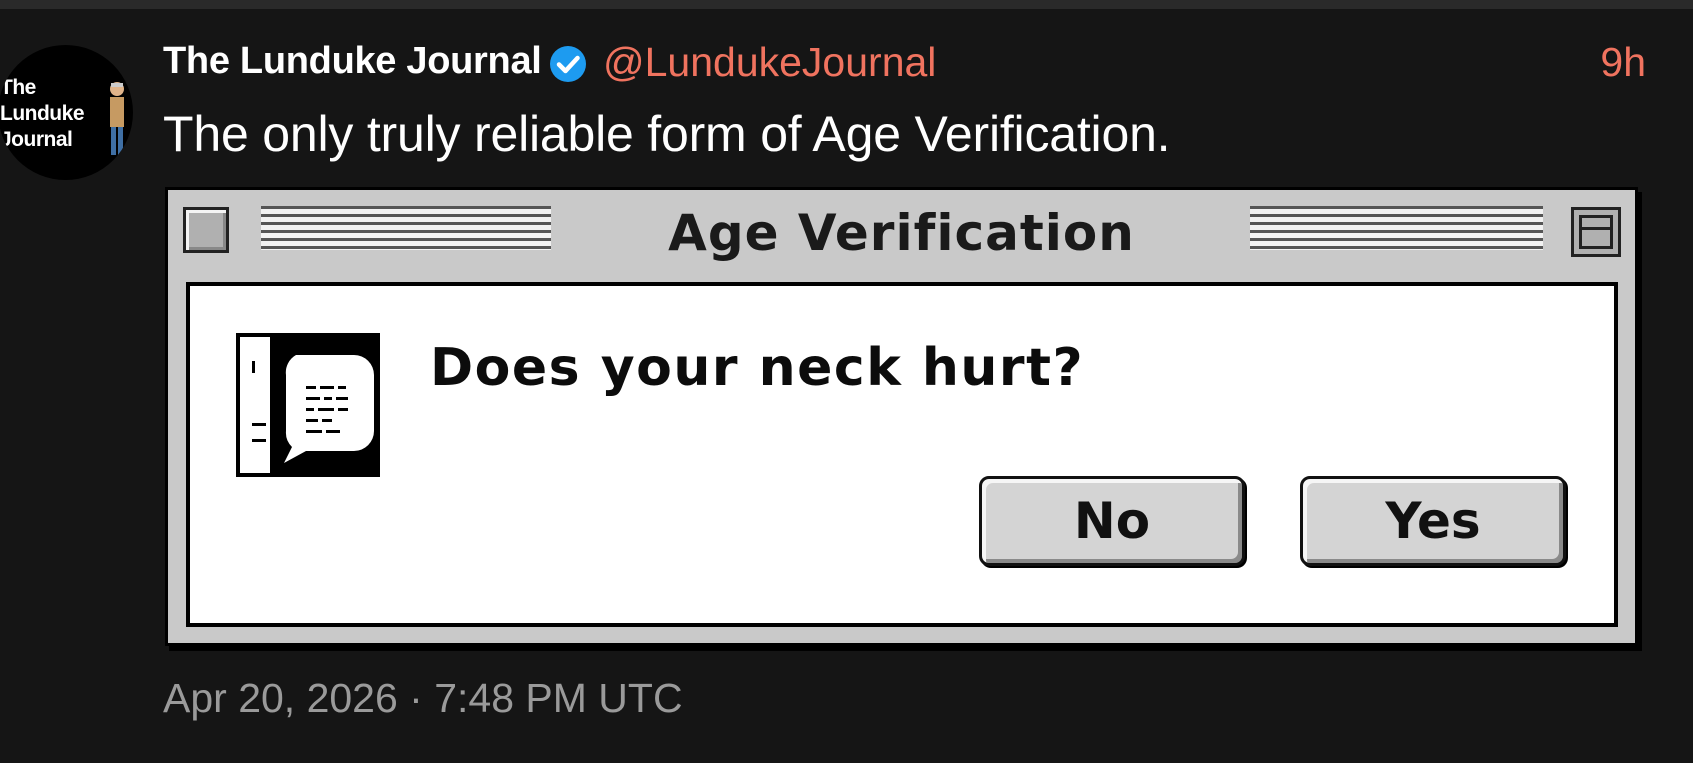  I want to click on no-button: No, so click(1112, 521).